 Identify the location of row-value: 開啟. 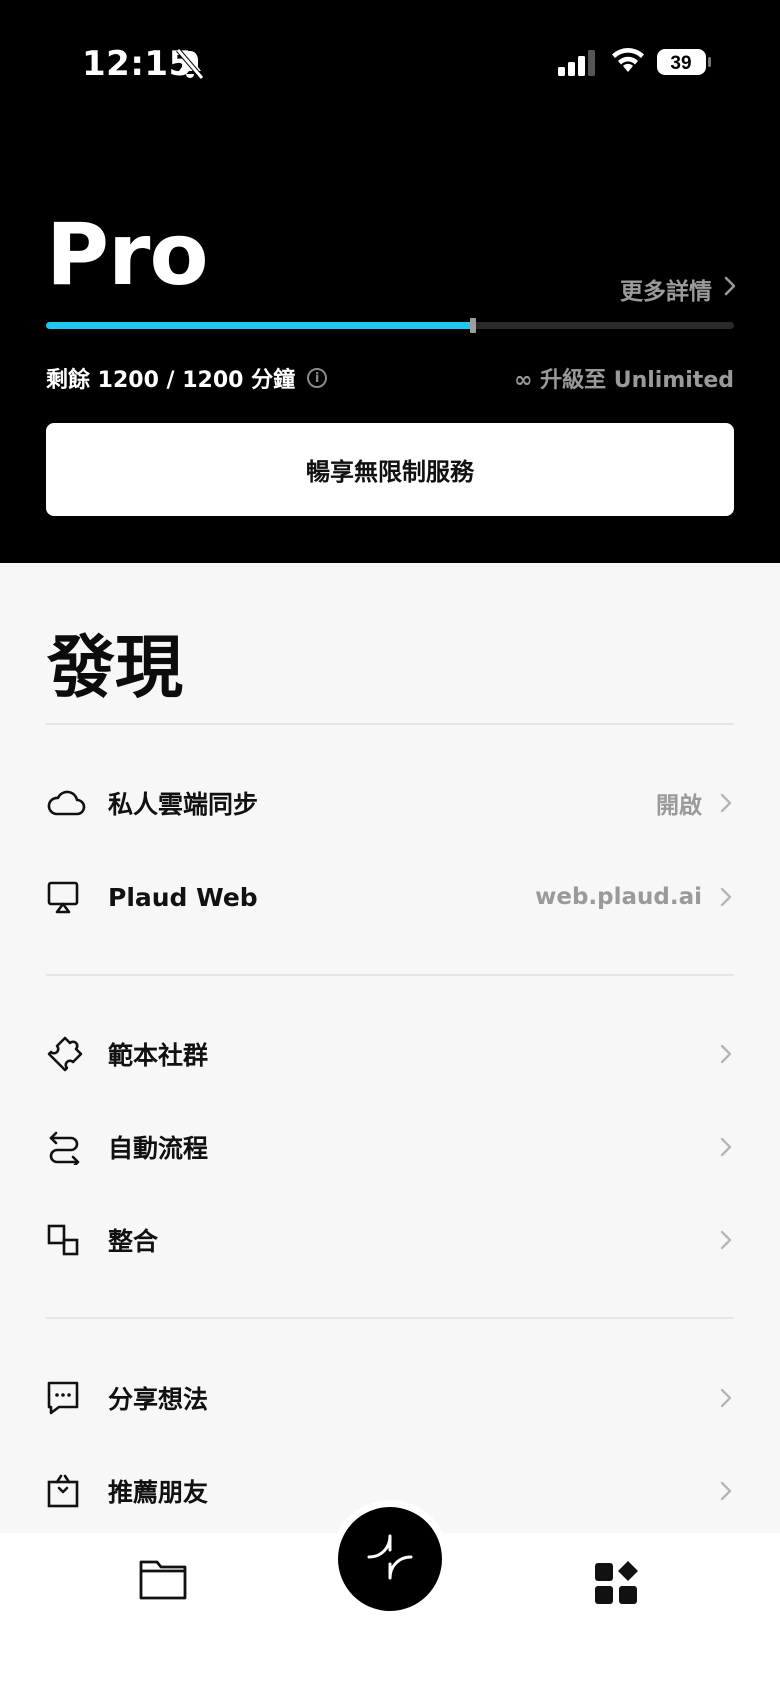
(679, 806).